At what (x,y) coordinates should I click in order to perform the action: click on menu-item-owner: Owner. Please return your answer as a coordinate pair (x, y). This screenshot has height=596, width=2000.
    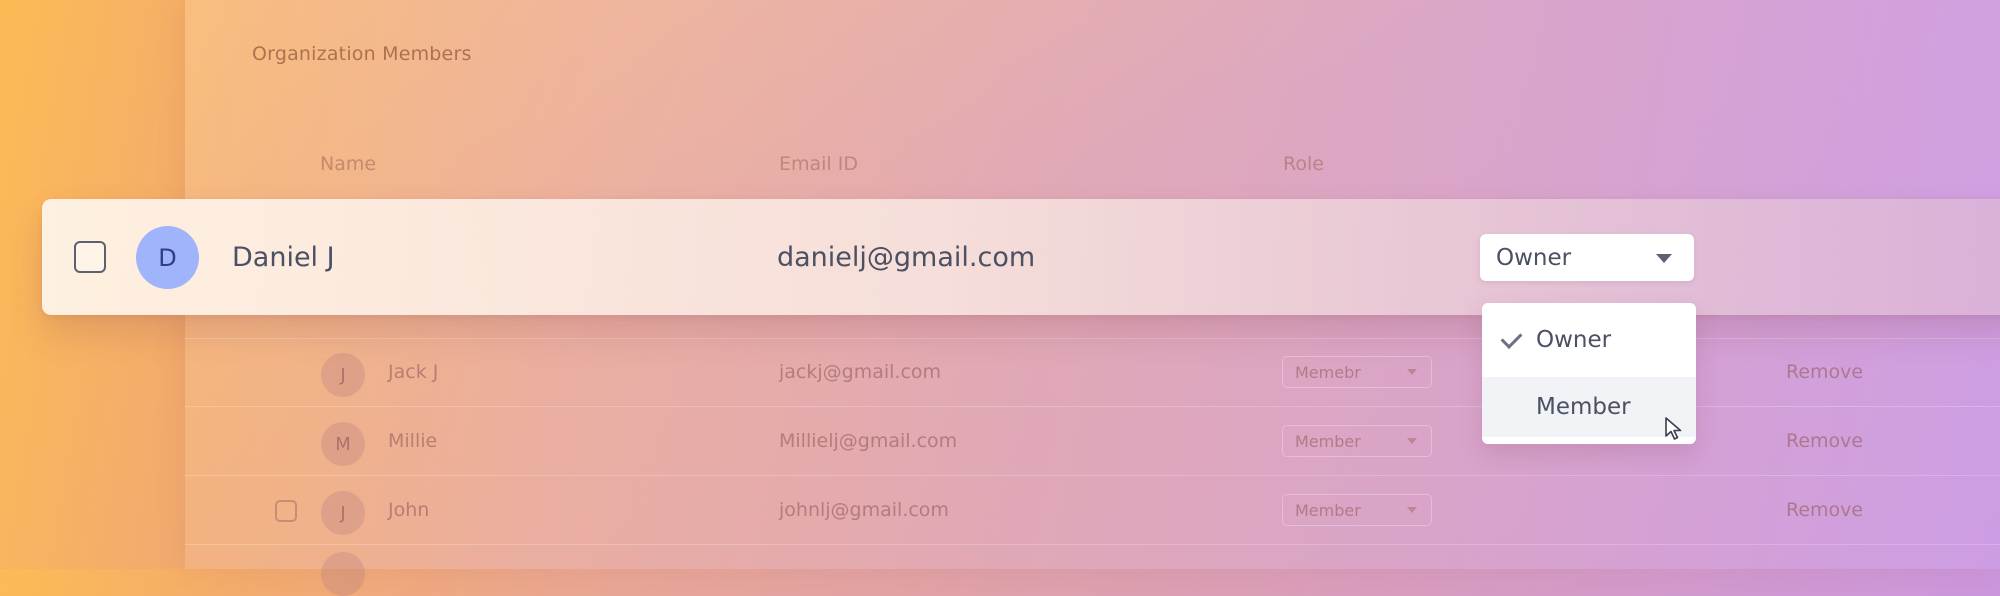
    Looking at the image, I should click on (1589, 340).